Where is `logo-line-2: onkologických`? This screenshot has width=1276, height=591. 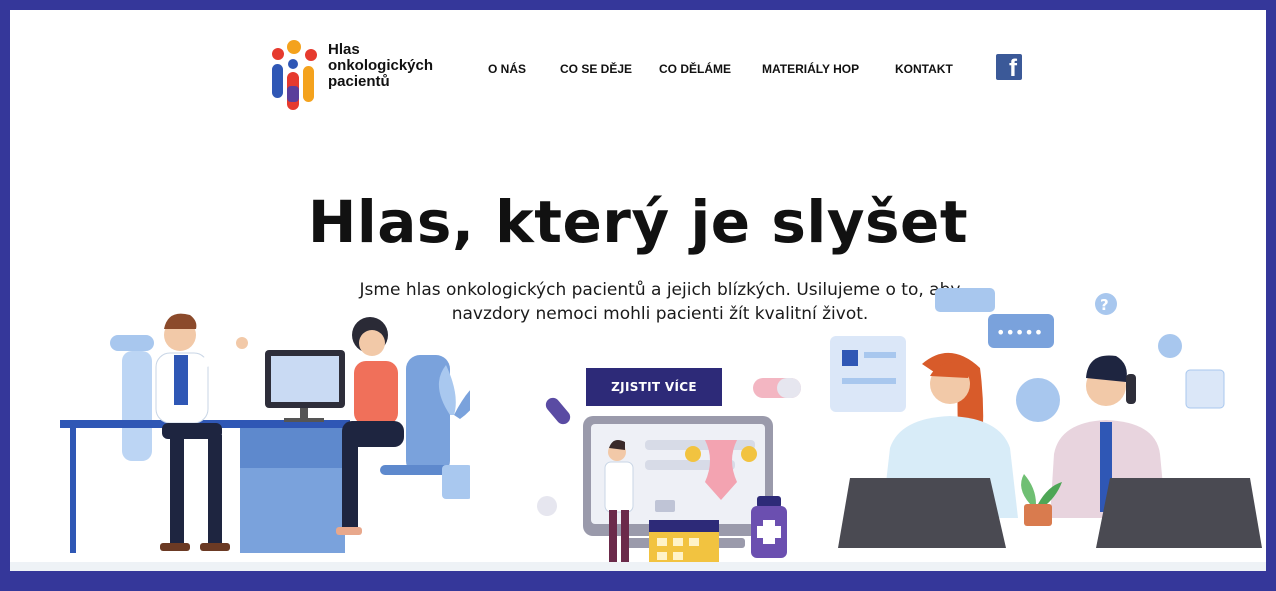 logo-line-2: onkologických is located at coordinates (381, 65).